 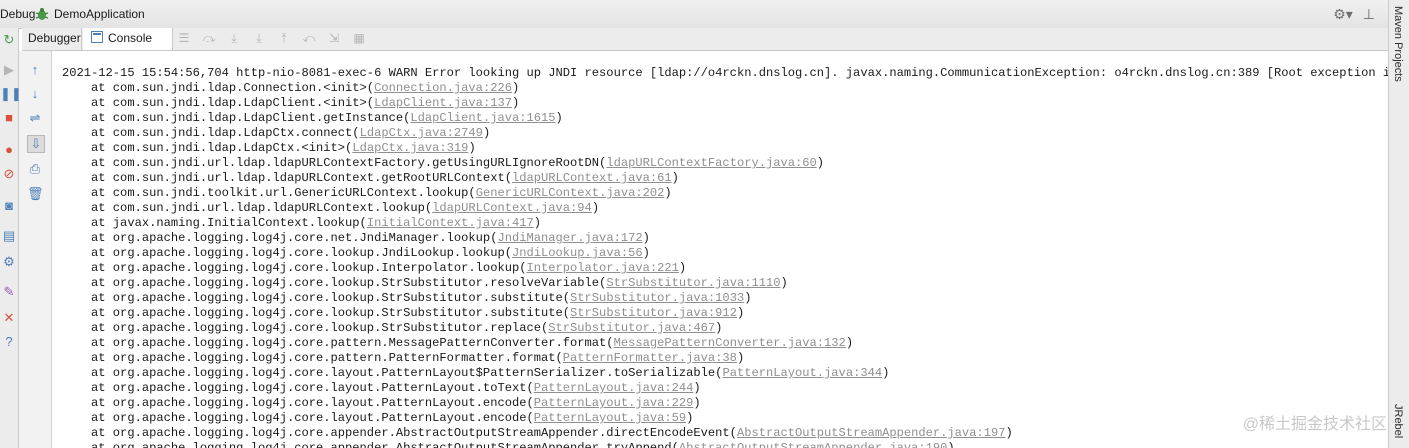 What do you see at coordinates (657, 298) in the screenshot?
I see `source-link: StrSubstitutor.java:1033` at bounding box center [657, 298].